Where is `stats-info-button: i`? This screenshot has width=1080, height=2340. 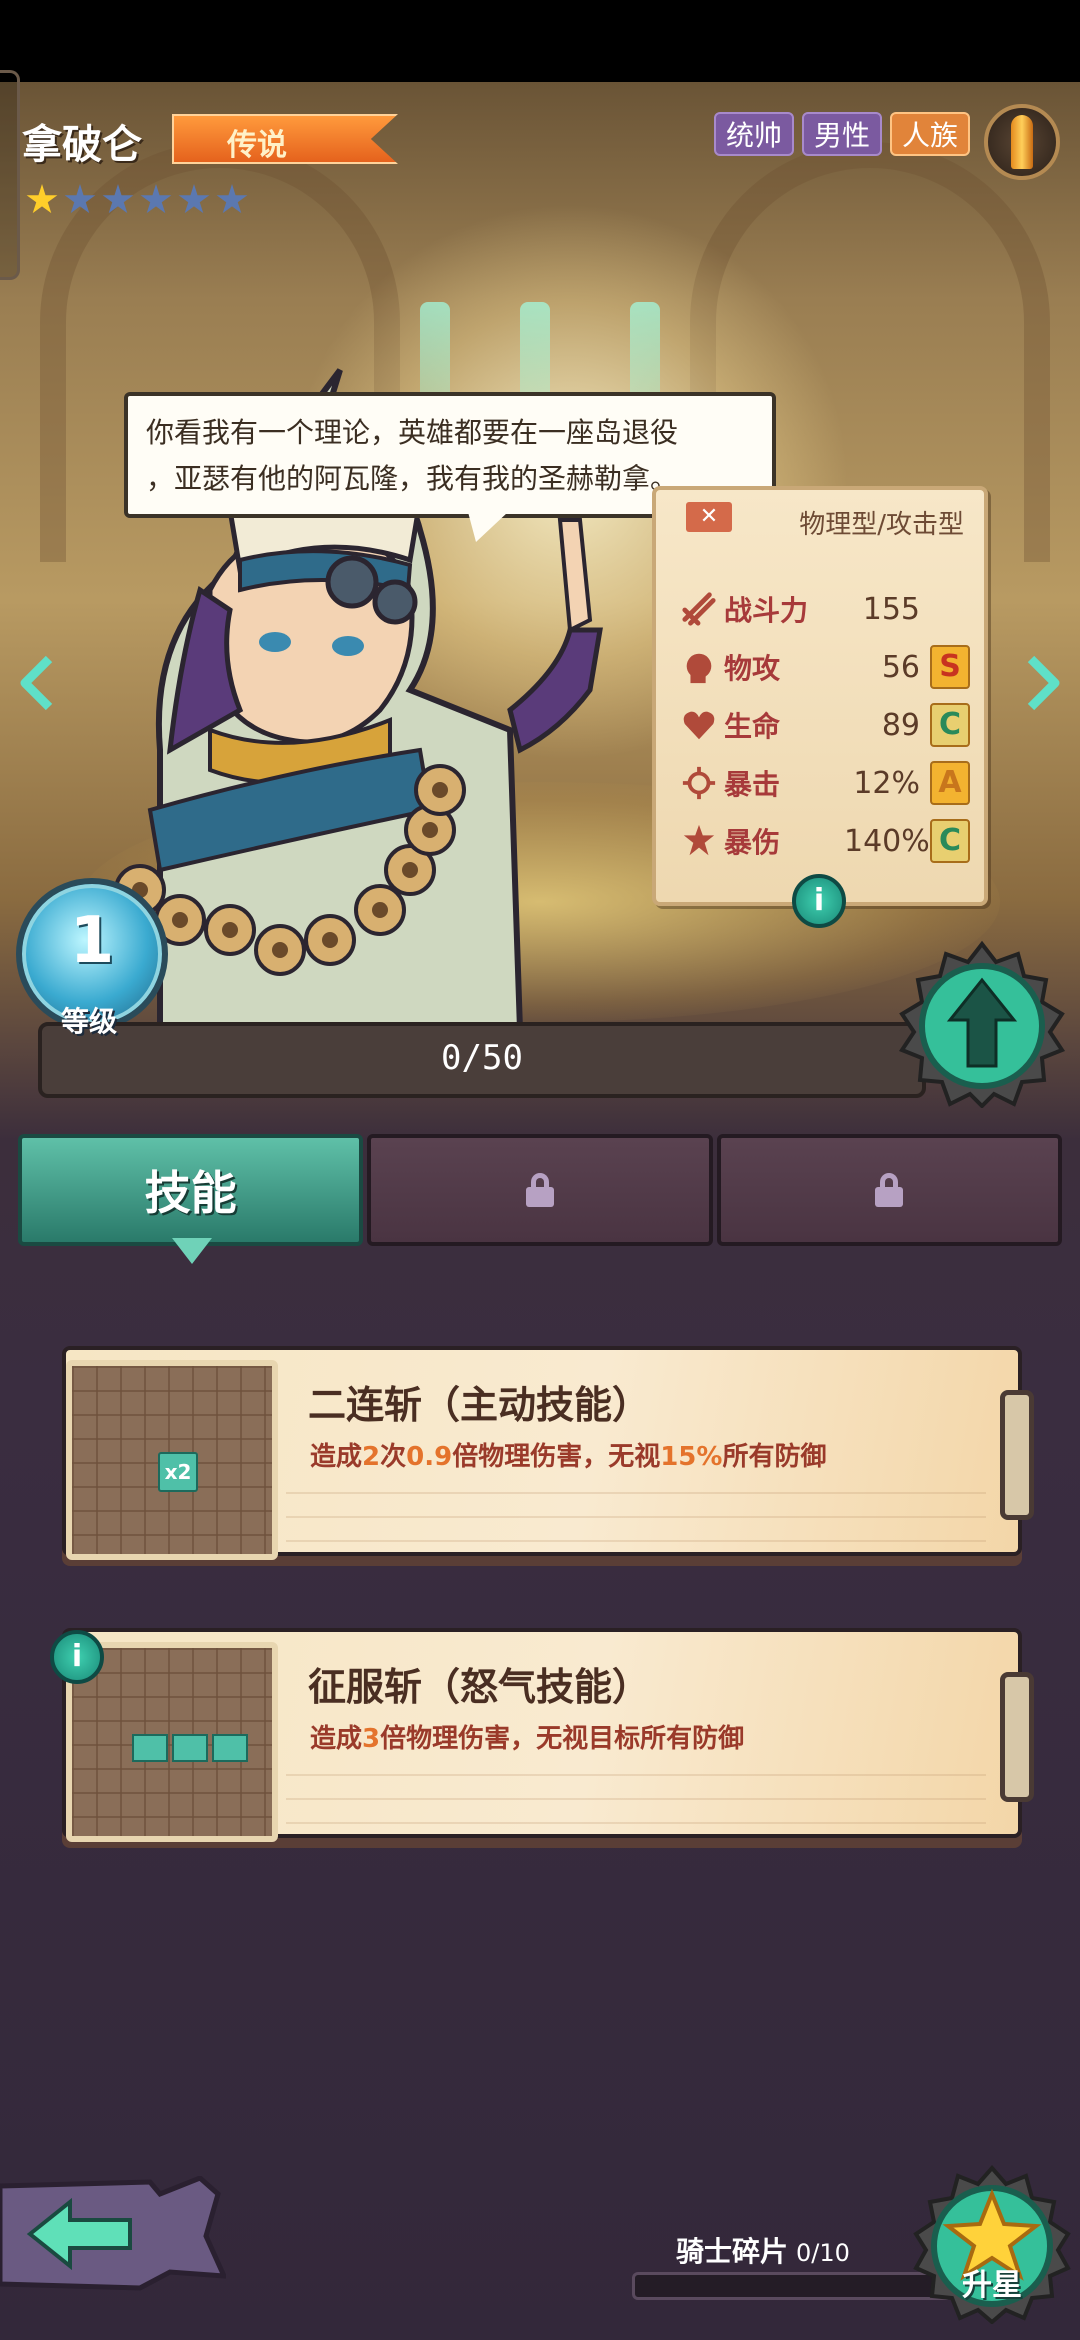 stats-info-button: i is located at coordinates (819, 901).